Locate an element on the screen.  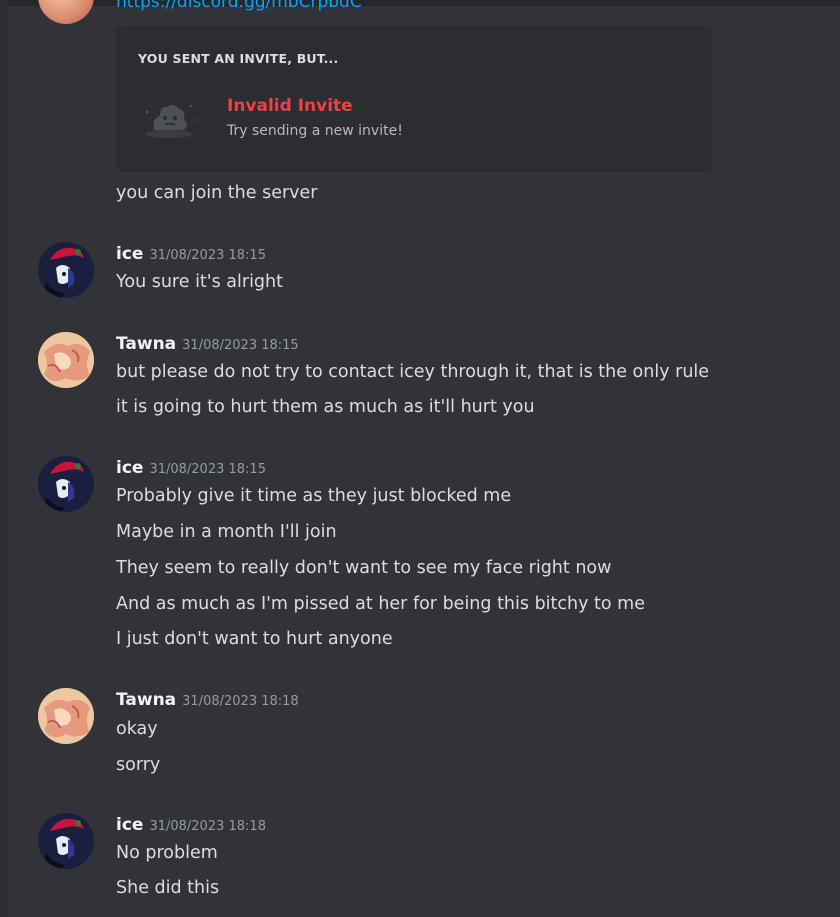
message-text: I just don't want to hurt anyone is located at coordinates (254, 639).